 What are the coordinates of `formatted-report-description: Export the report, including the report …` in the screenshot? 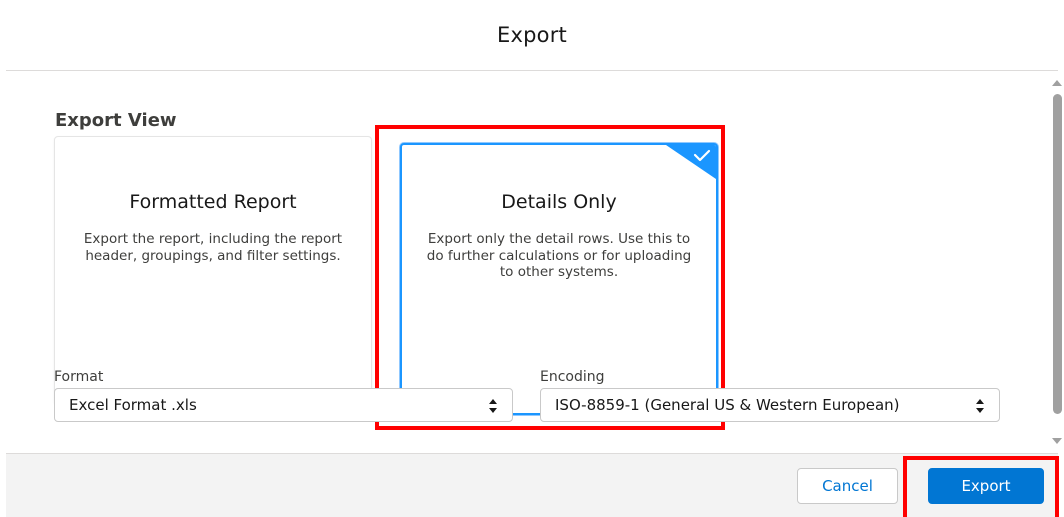 It's located at (213, 247).